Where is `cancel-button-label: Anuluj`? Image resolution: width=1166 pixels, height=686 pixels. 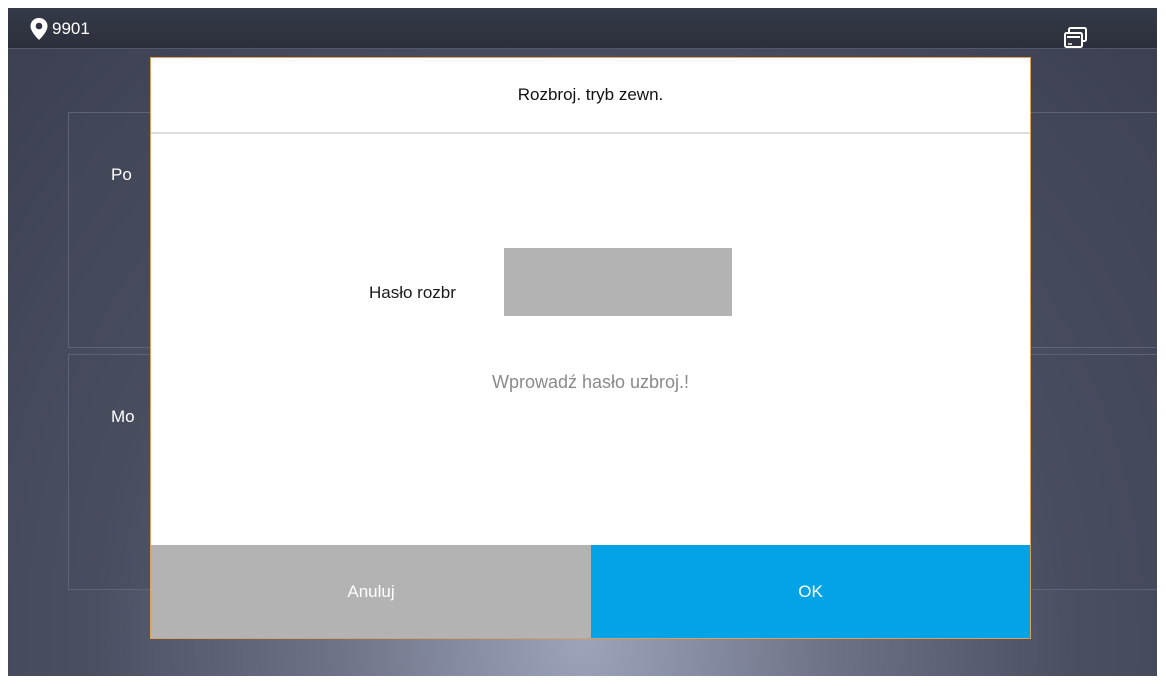
cancel-button-label: Anuluj is located at coordinates (371, 591).